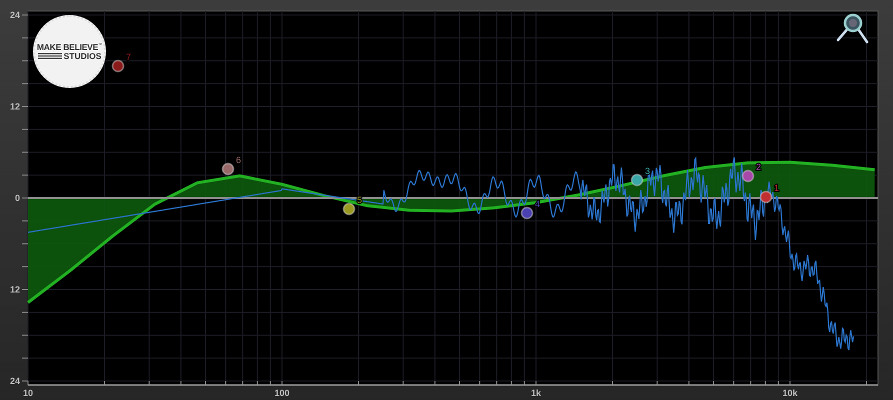 The width and height of the screenshot is (893, 400). I want to click on axis-label: 1k, so click(536, 393).